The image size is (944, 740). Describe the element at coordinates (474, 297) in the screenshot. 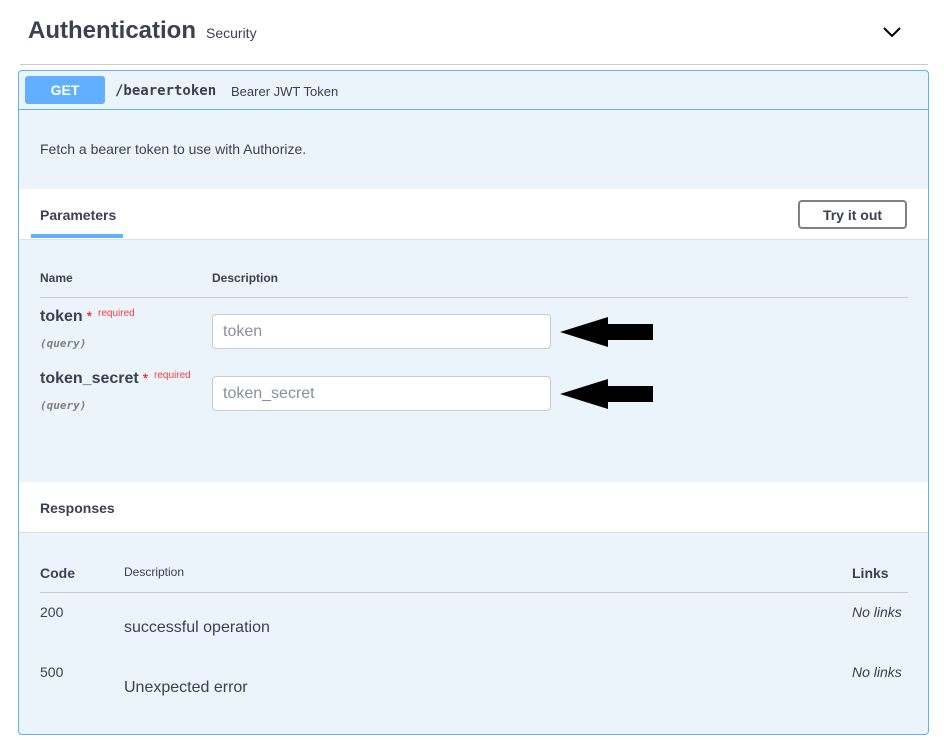

I see `param-table-divider` at that location.